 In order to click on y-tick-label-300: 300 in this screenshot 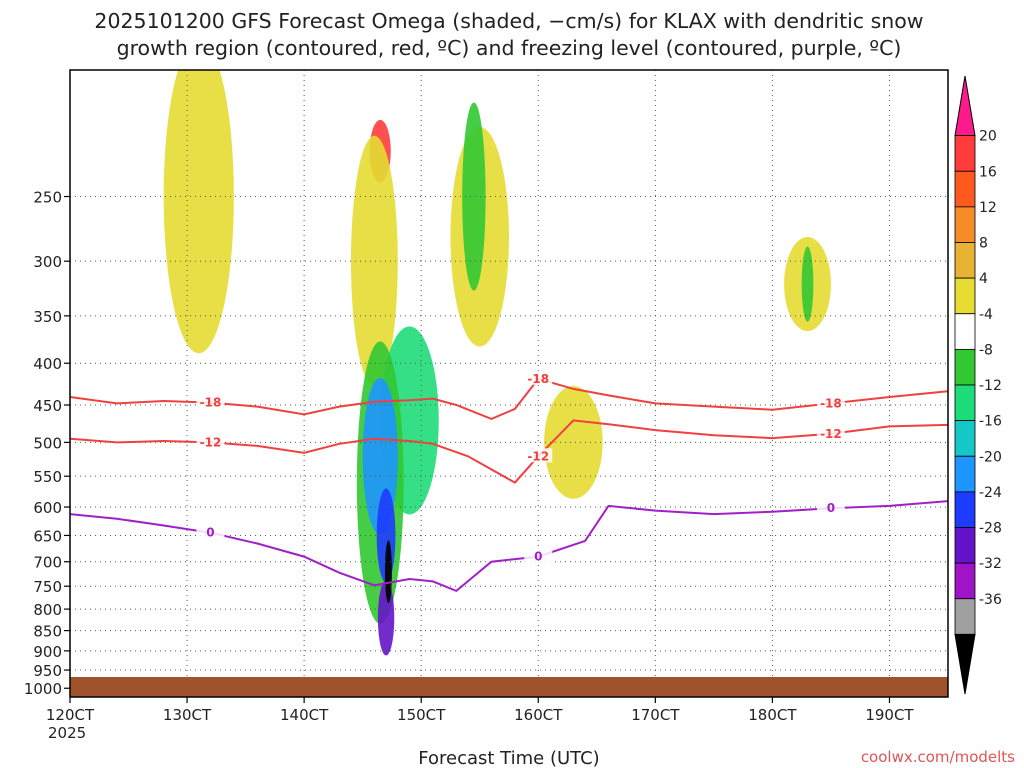, I will do `click(47, 262)`.